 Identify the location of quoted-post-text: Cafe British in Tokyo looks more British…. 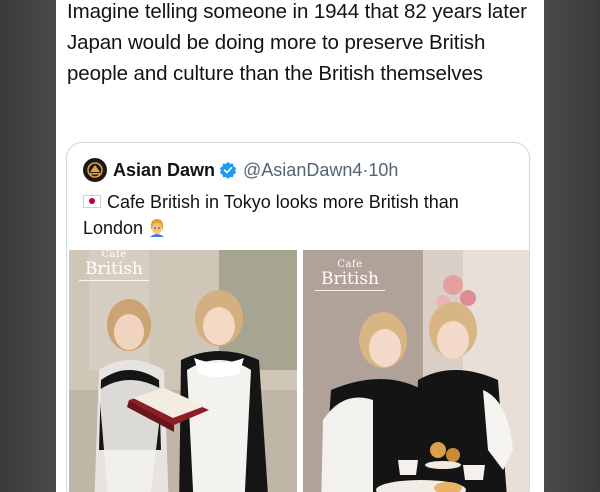
(271, 215).